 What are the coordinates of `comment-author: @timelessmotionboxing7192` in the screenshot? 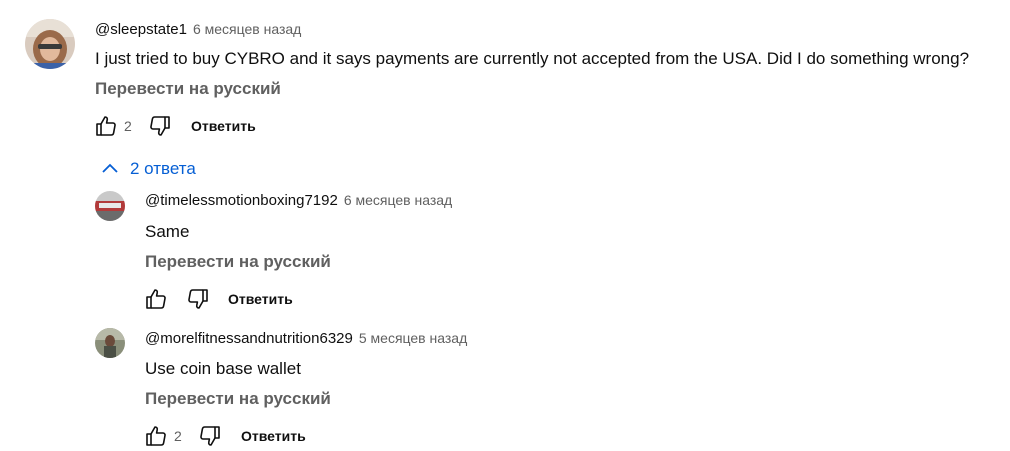 It's located at (241, 200).